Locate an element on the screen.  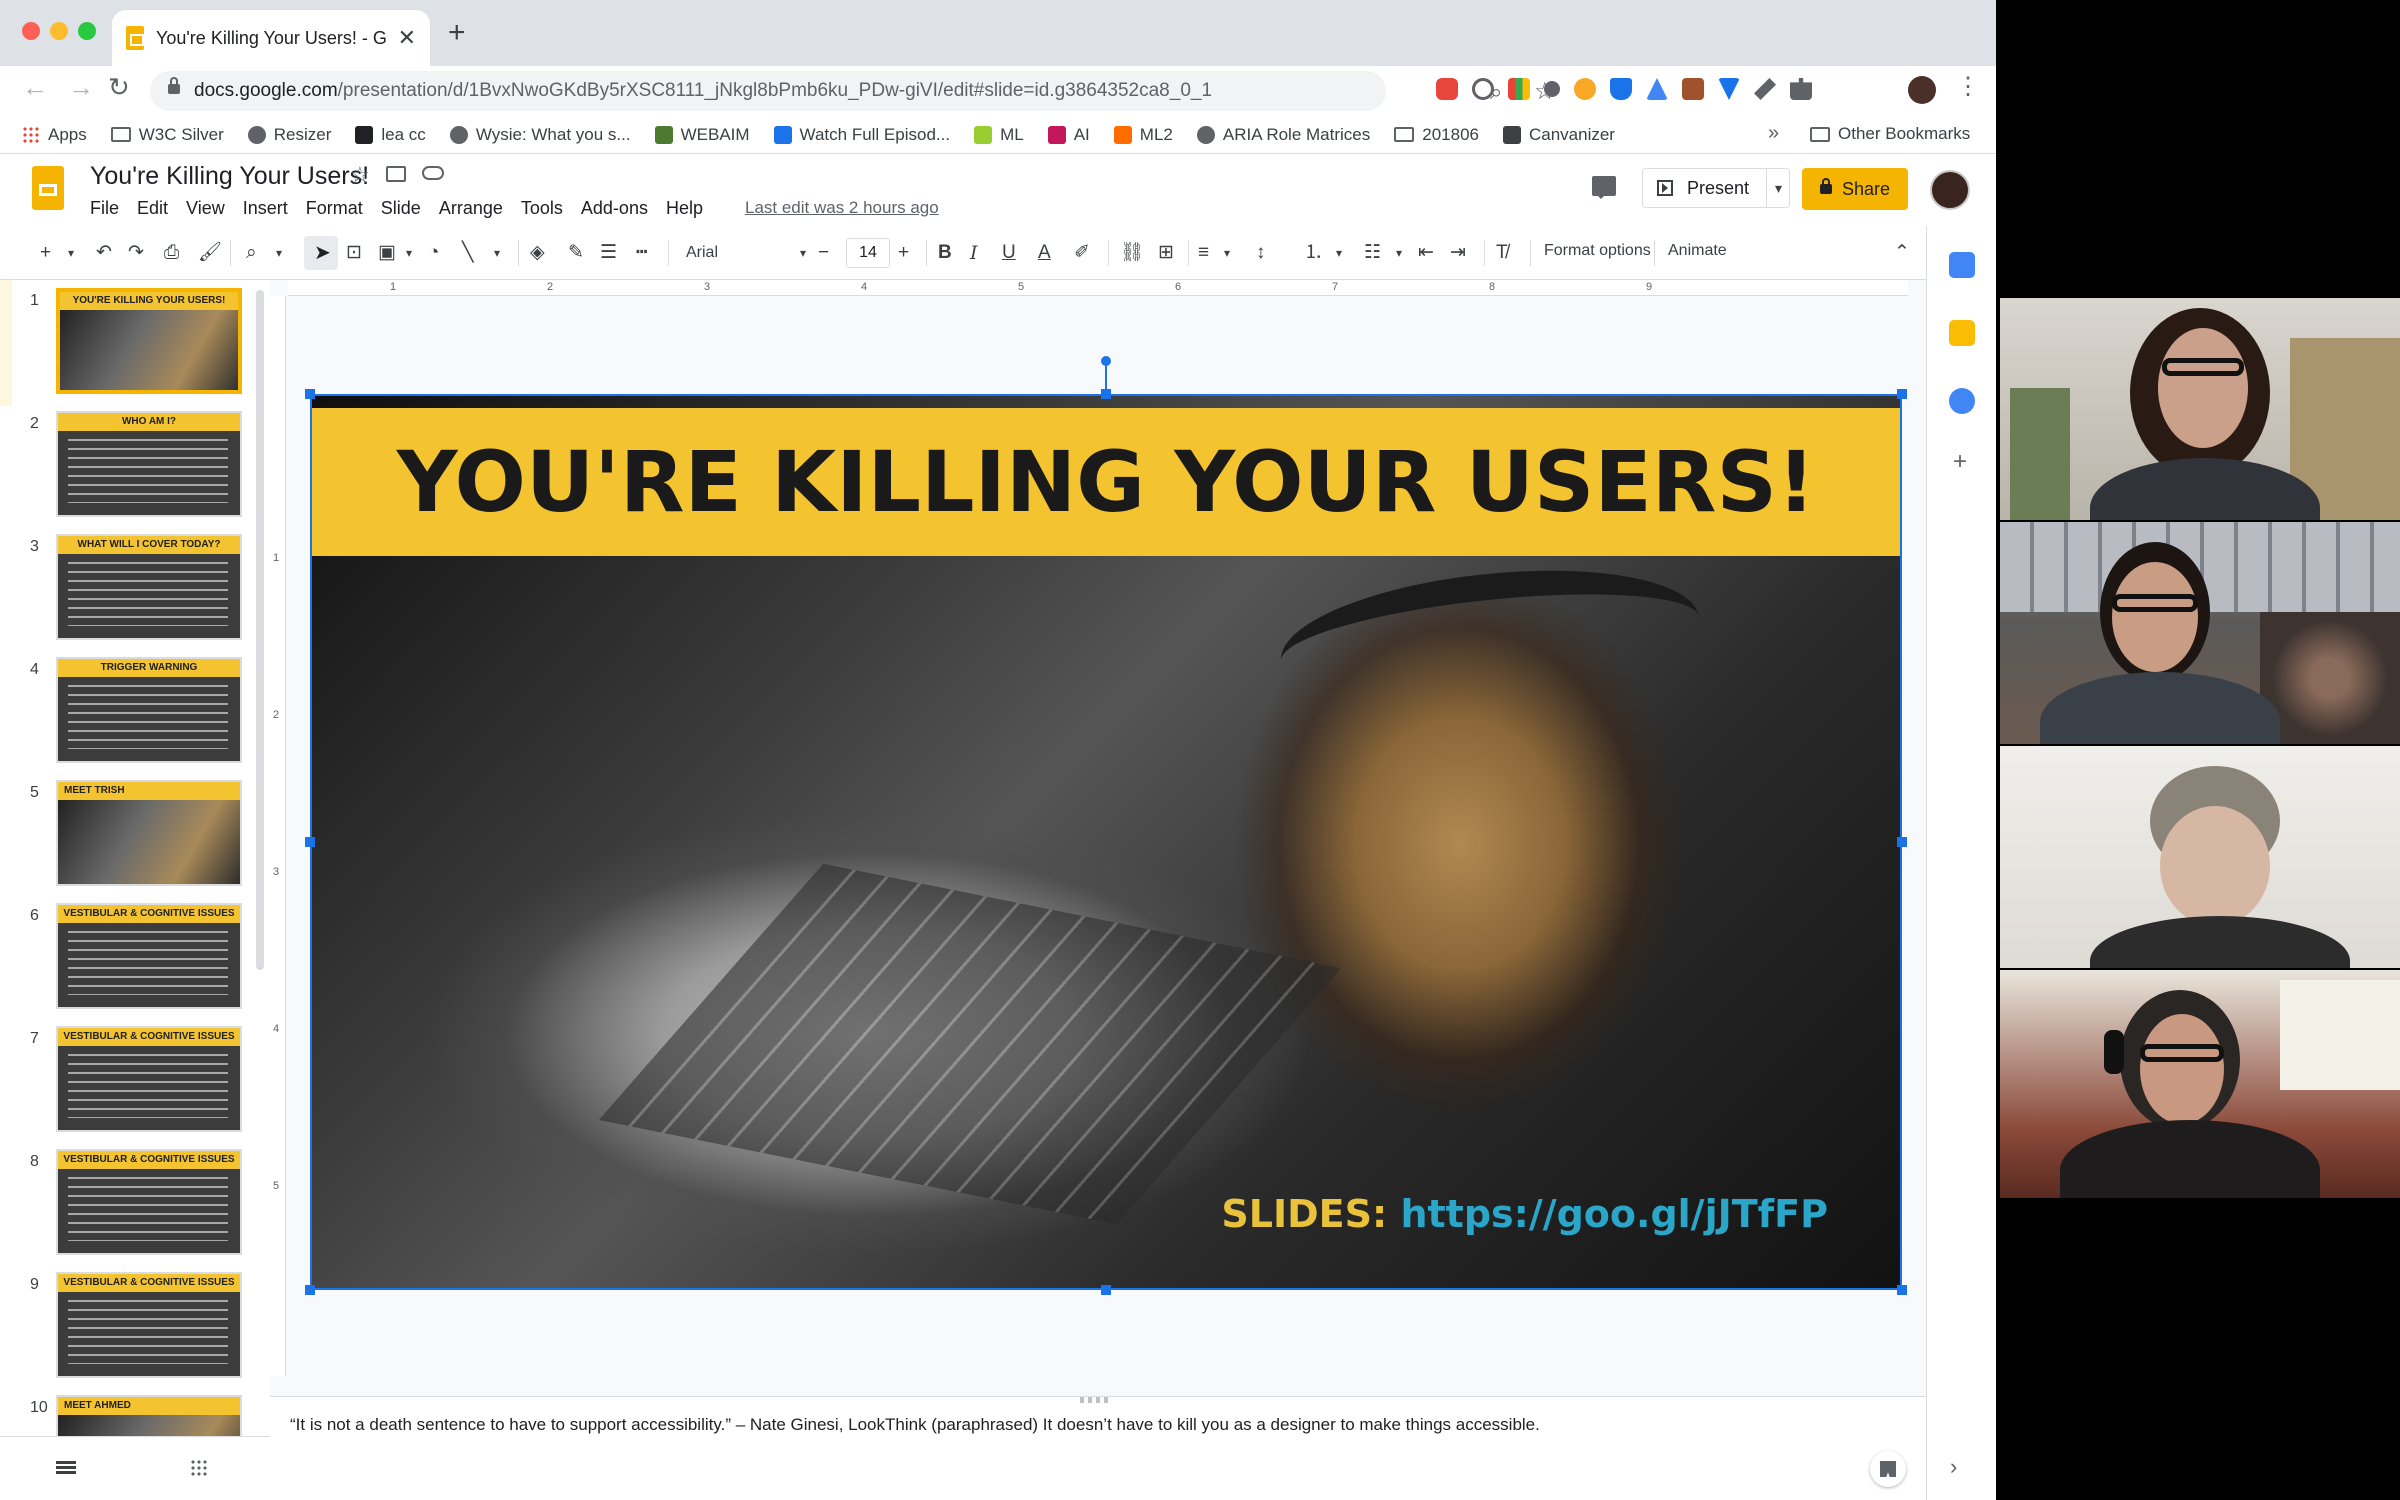
grid-view-icon is located at coordinates (199, 1468).